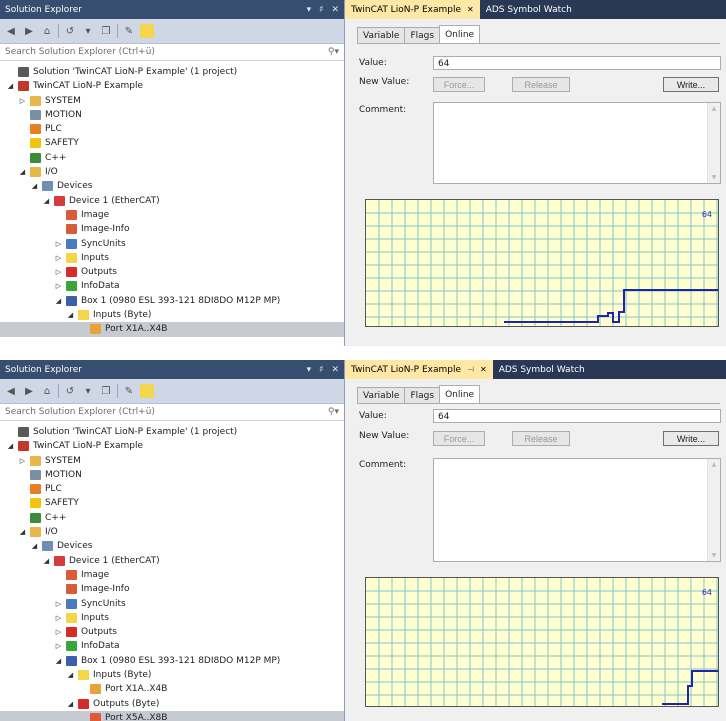 The width and height of the screenshot is (726, 721). Describe the element at coordinates (309, 10) in the screenshot. I see `dropdown-icon: ▾` at that location.